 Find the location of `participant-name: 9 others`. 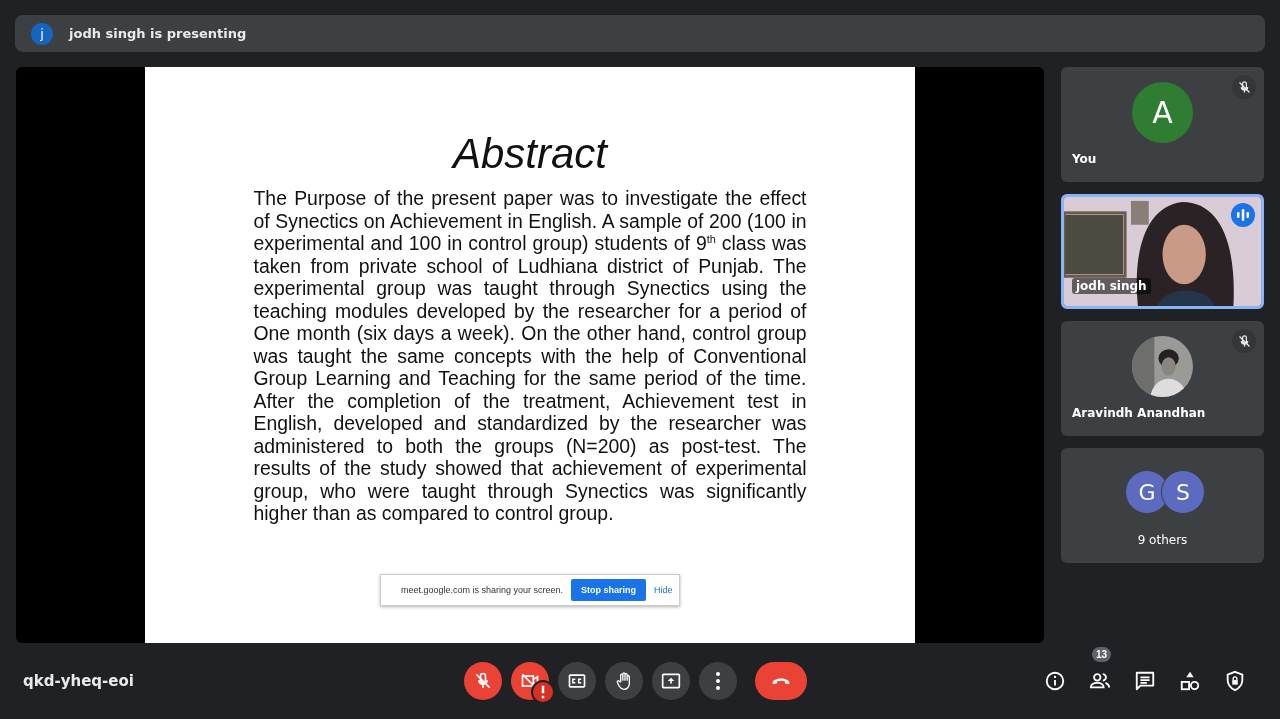

participant-name: 9 others is located at coordinates (1162, 540).